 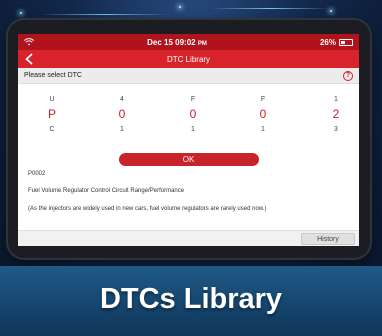 I want to click on status-bar: Dec 15 09:02 PM 26%, so click(x=188, y=42).